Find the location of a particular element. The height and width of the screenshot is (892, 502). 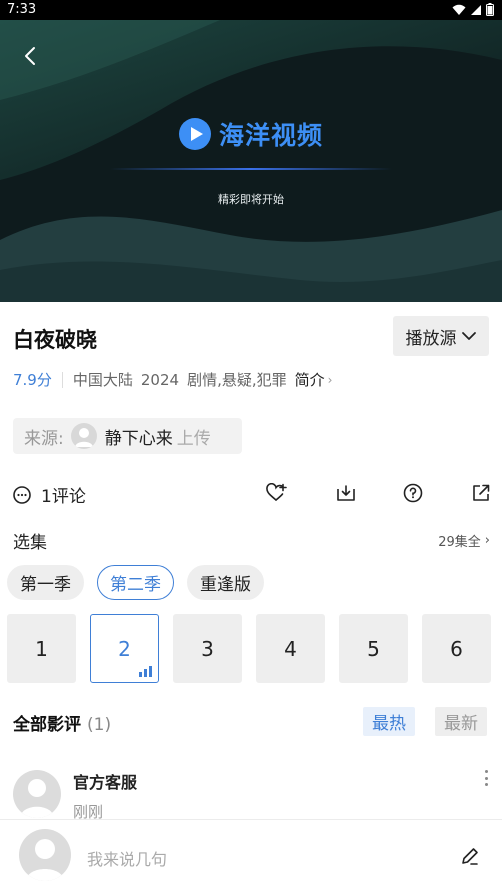

comment-bar: 我来说几句 is located at coordinates (251, 855).